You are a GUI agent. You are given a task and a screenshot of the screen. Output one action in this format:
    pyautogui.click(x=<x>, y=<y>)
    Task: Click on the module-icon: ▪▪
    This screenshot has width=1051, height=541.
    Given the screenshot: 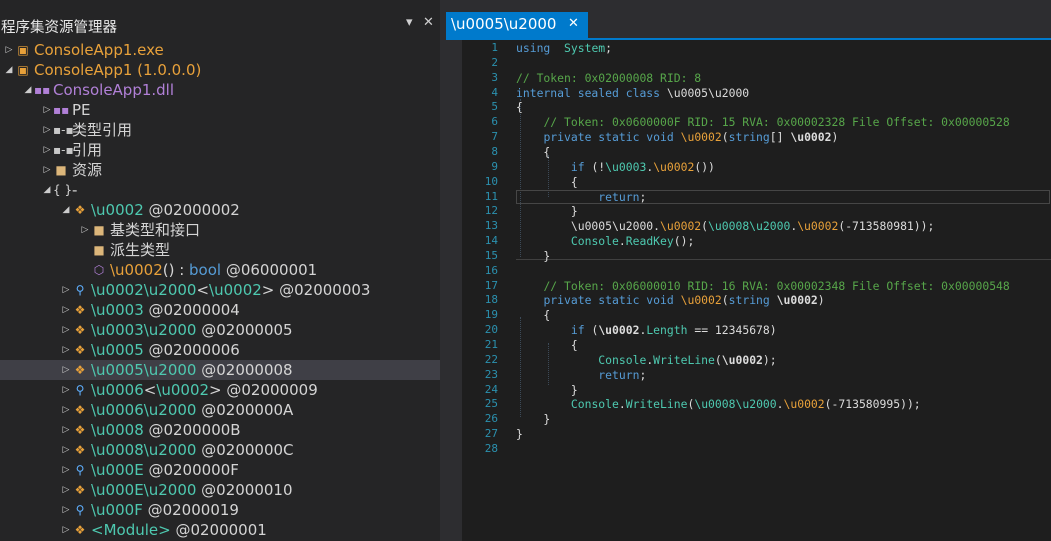 What is the action you would take?
    pyautogui.click(x=42, y=90)
    